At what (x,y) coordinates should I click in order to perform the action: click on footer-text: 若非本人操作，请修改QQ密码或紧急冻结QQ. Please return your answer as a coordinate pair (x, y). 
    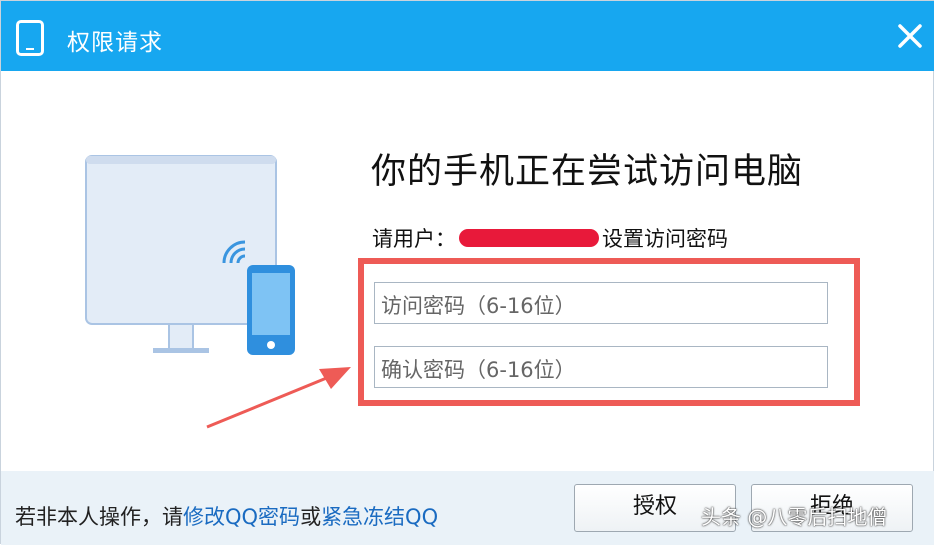
    Looking at the image, I should click on (226, 516).